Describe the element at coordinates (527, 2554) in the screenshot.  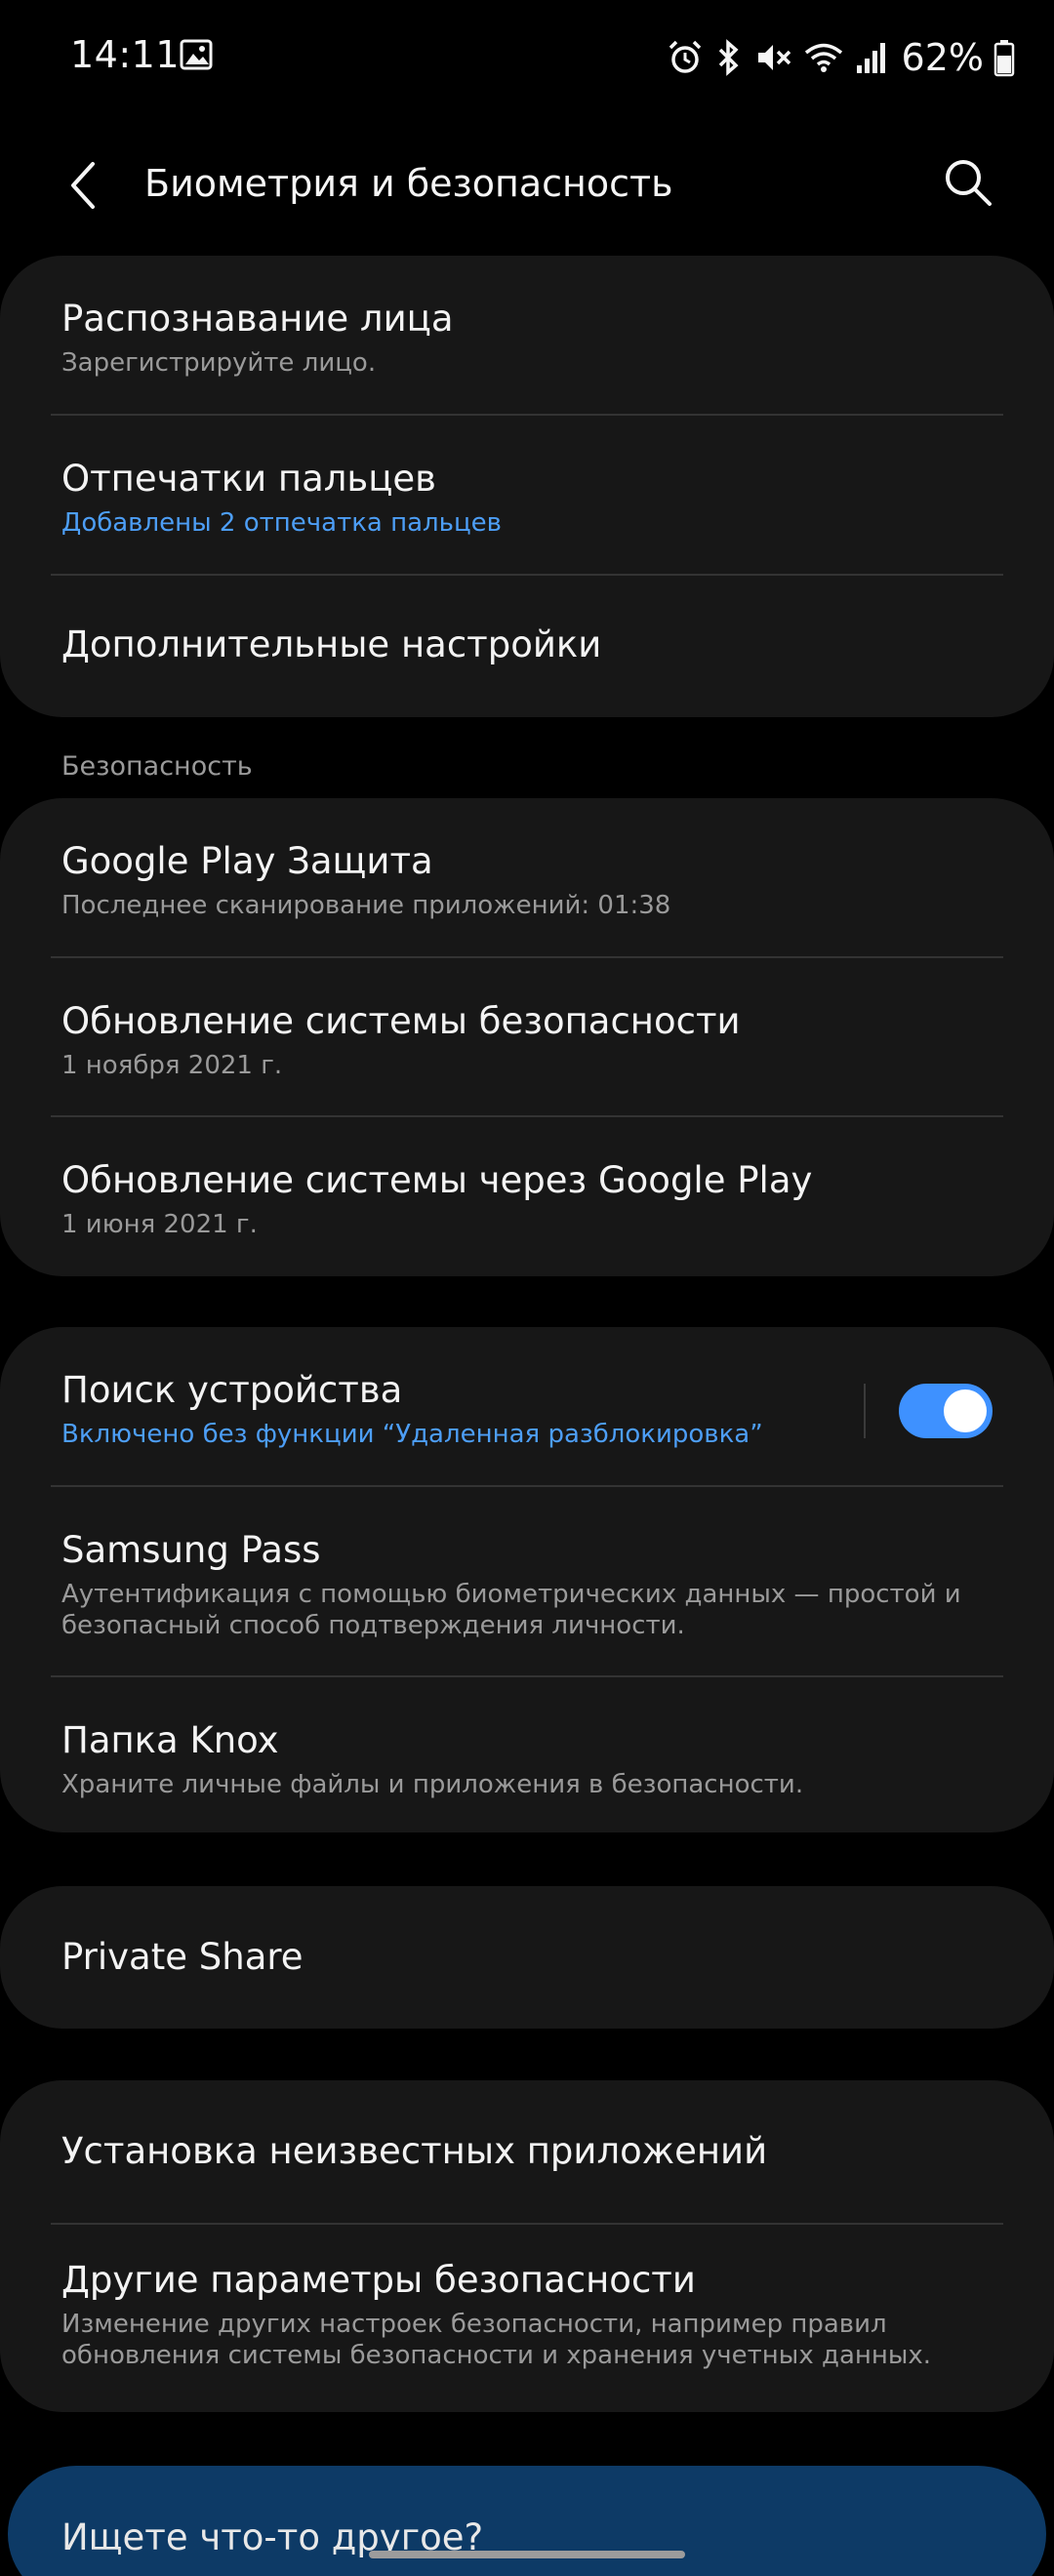
I see `navigation-handle` at that location.